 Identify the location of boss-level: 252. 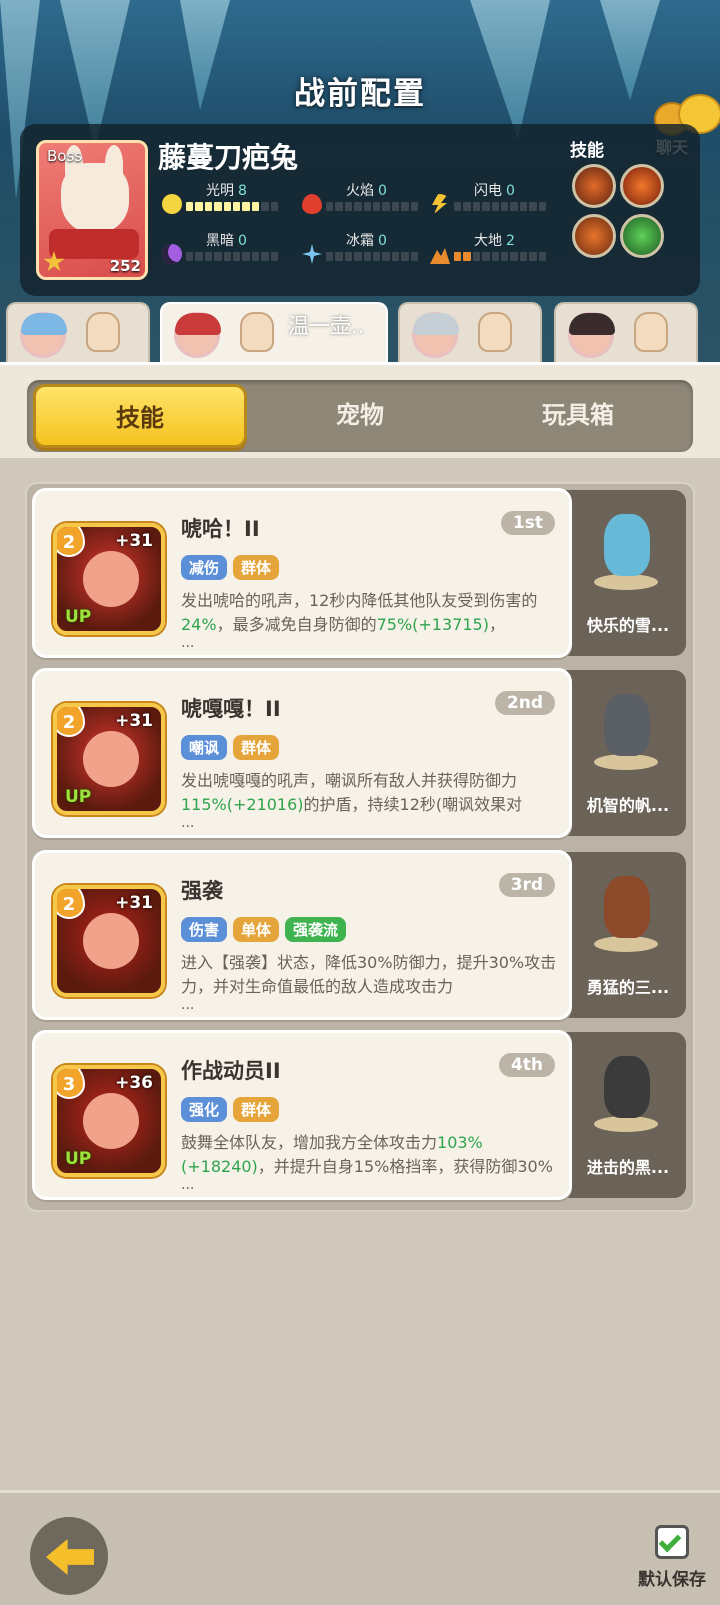
(125, 266).